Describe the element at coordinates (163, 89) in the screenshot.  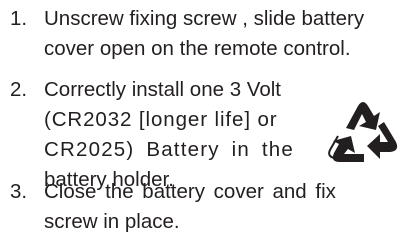
I see `step-line: Correctly install one 3 Volt` at that location.